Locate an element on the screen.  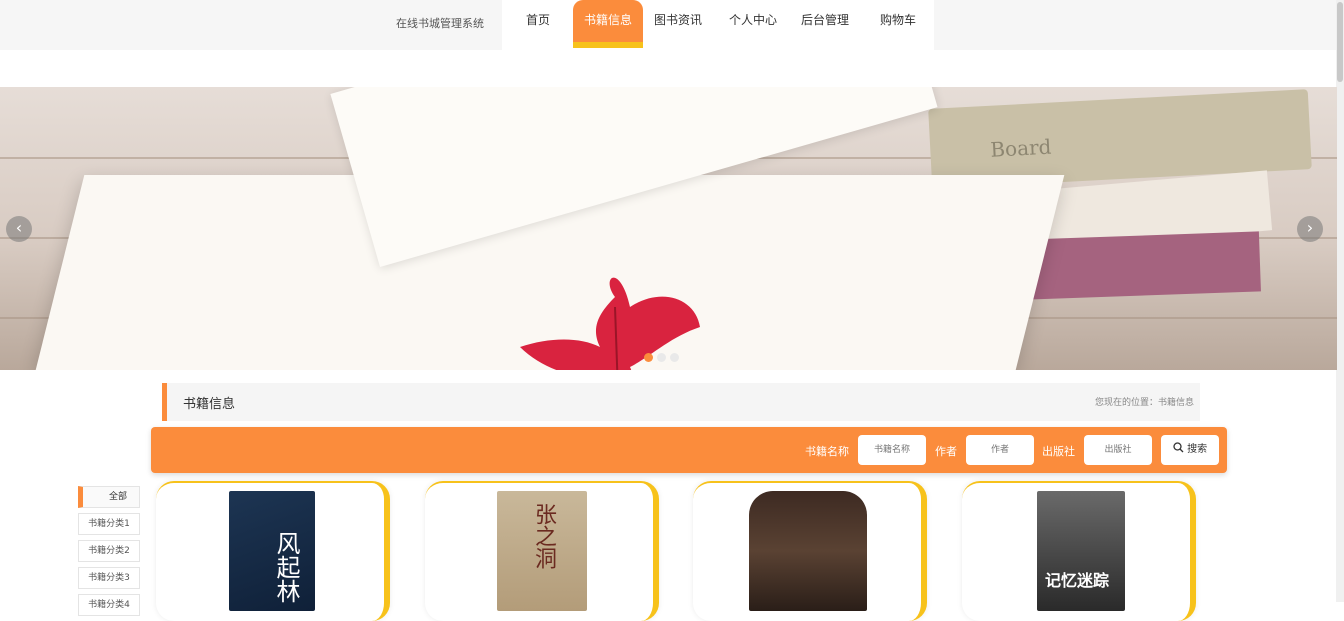
nav-item-home: 首页 is located at coordinates (538, 21).